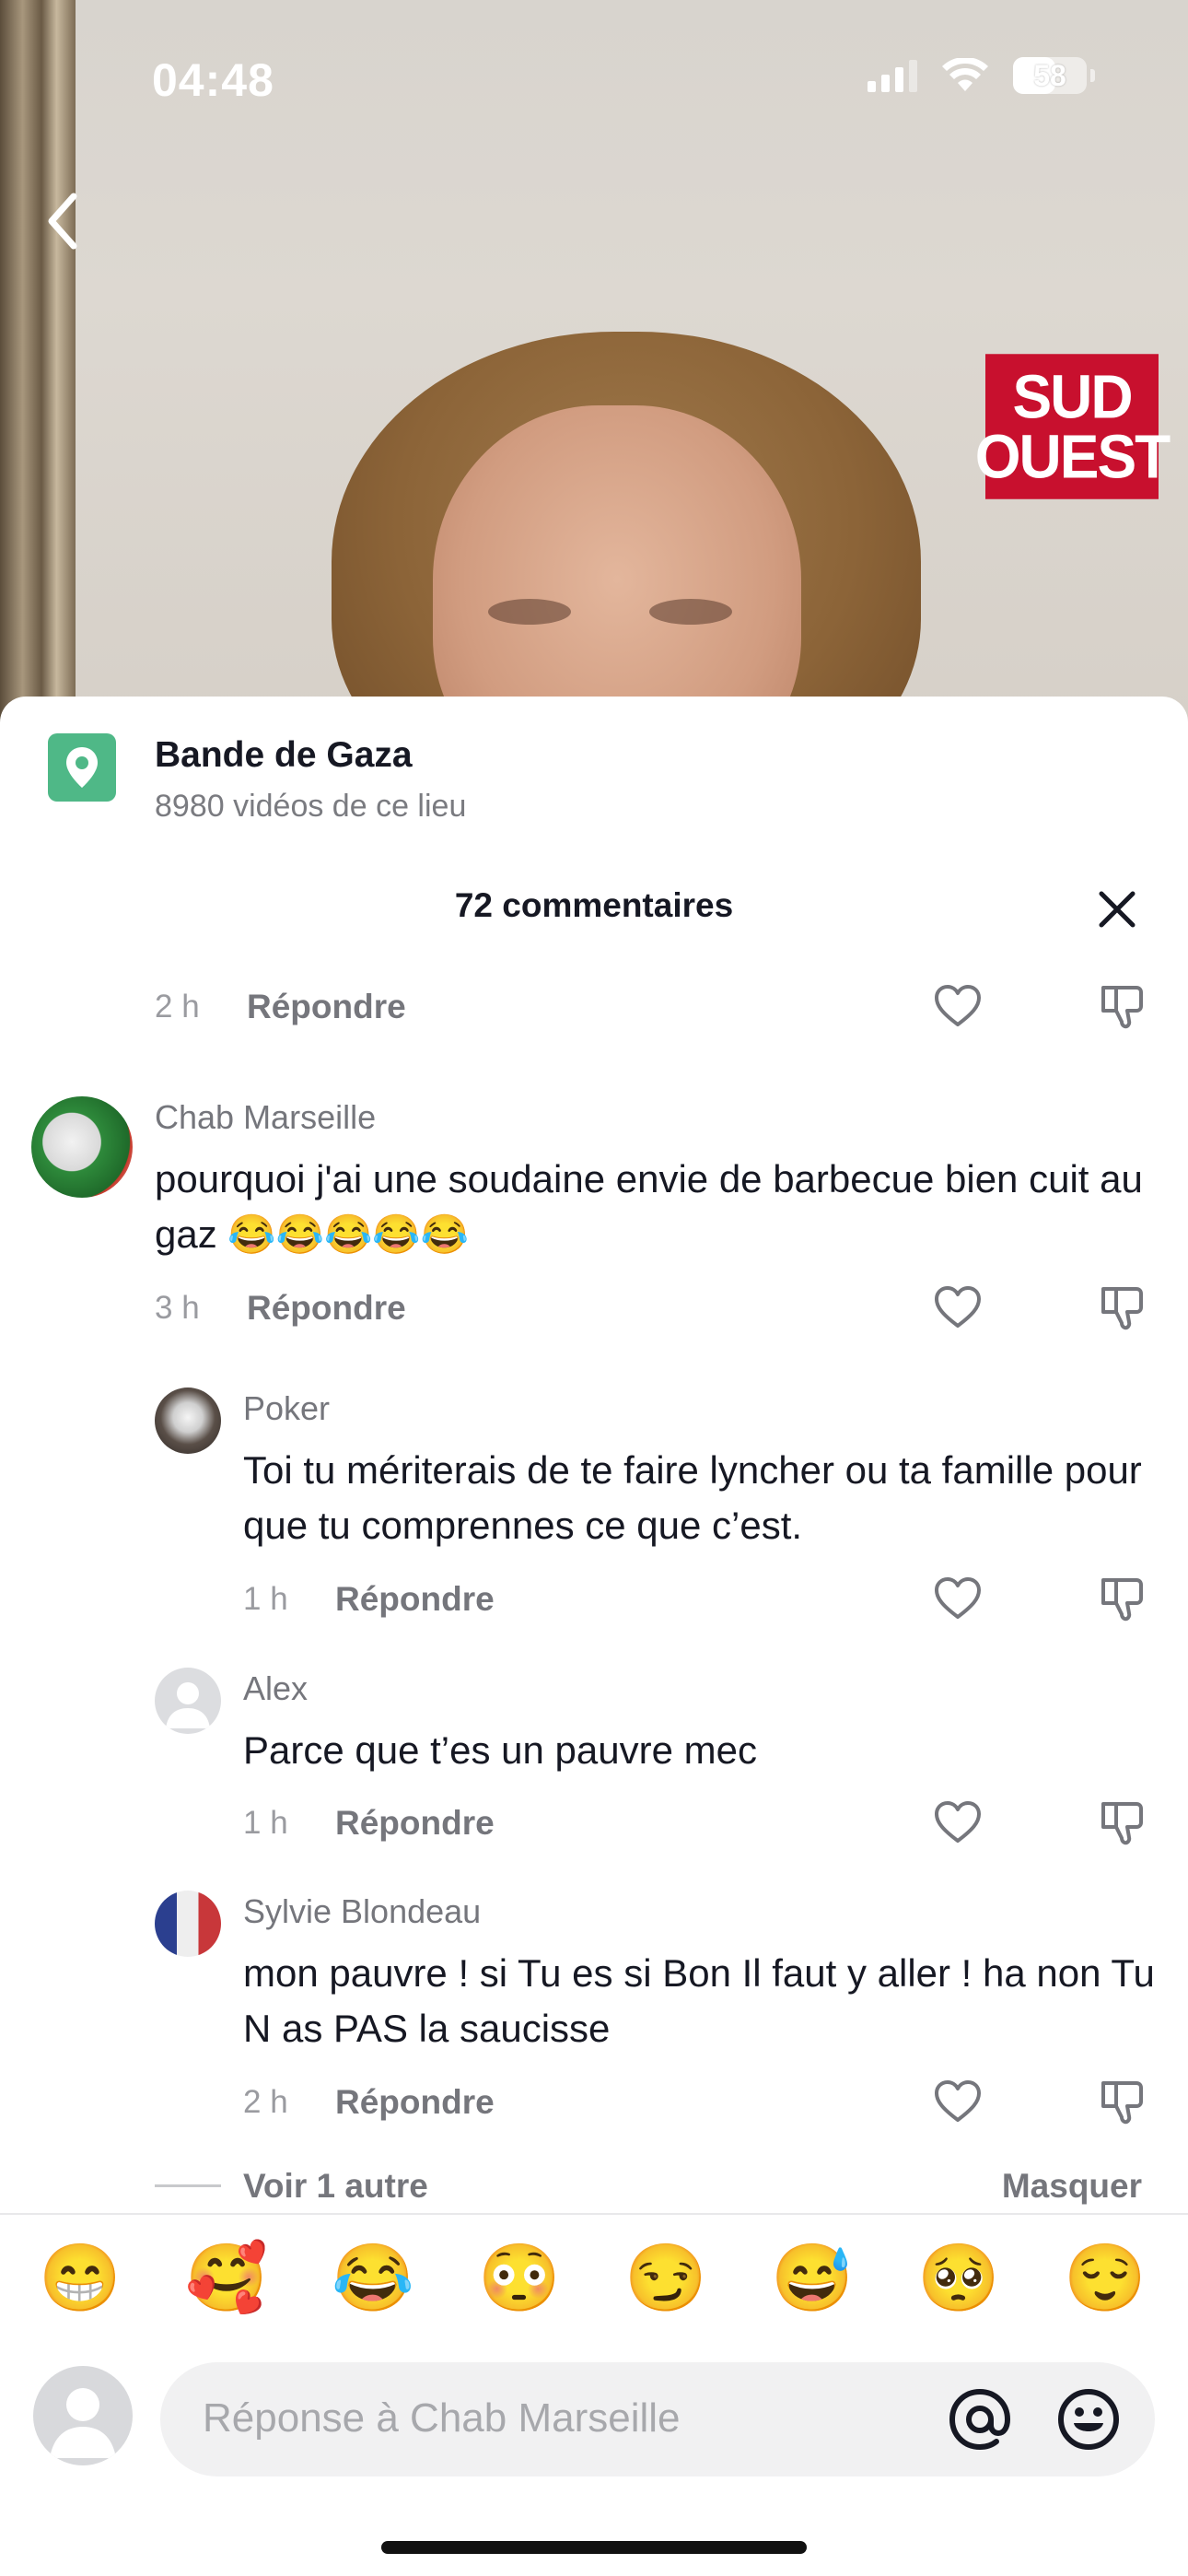  I want to click on emoji-hearts-button: 🥰, so click(226, 2278).